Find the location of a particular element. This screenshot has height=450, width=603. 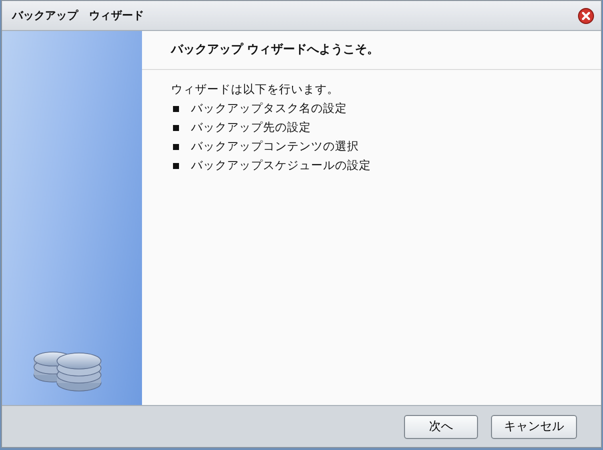

step-text: バックアップスケジュールの設定 is located at coordinates (281, 165).